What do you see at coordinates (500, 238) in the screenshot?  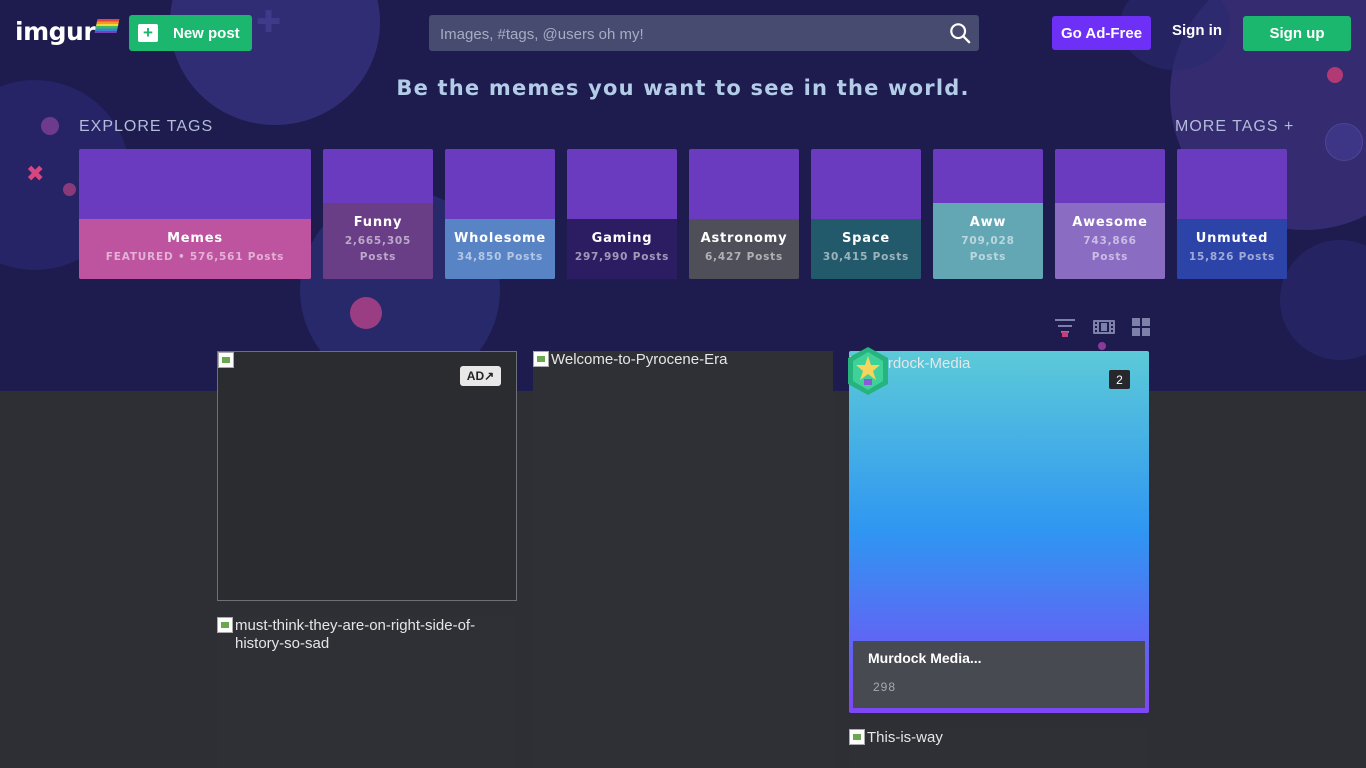 I see `tag-name: Wholesome` at bounding box center [500, 238].